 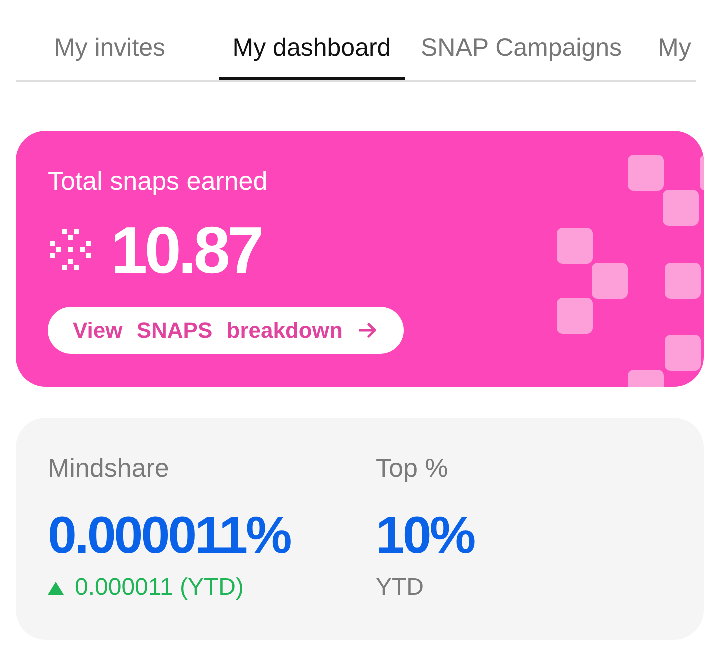 I want to click on triangle-up-icon, so click(x=56, y=588).